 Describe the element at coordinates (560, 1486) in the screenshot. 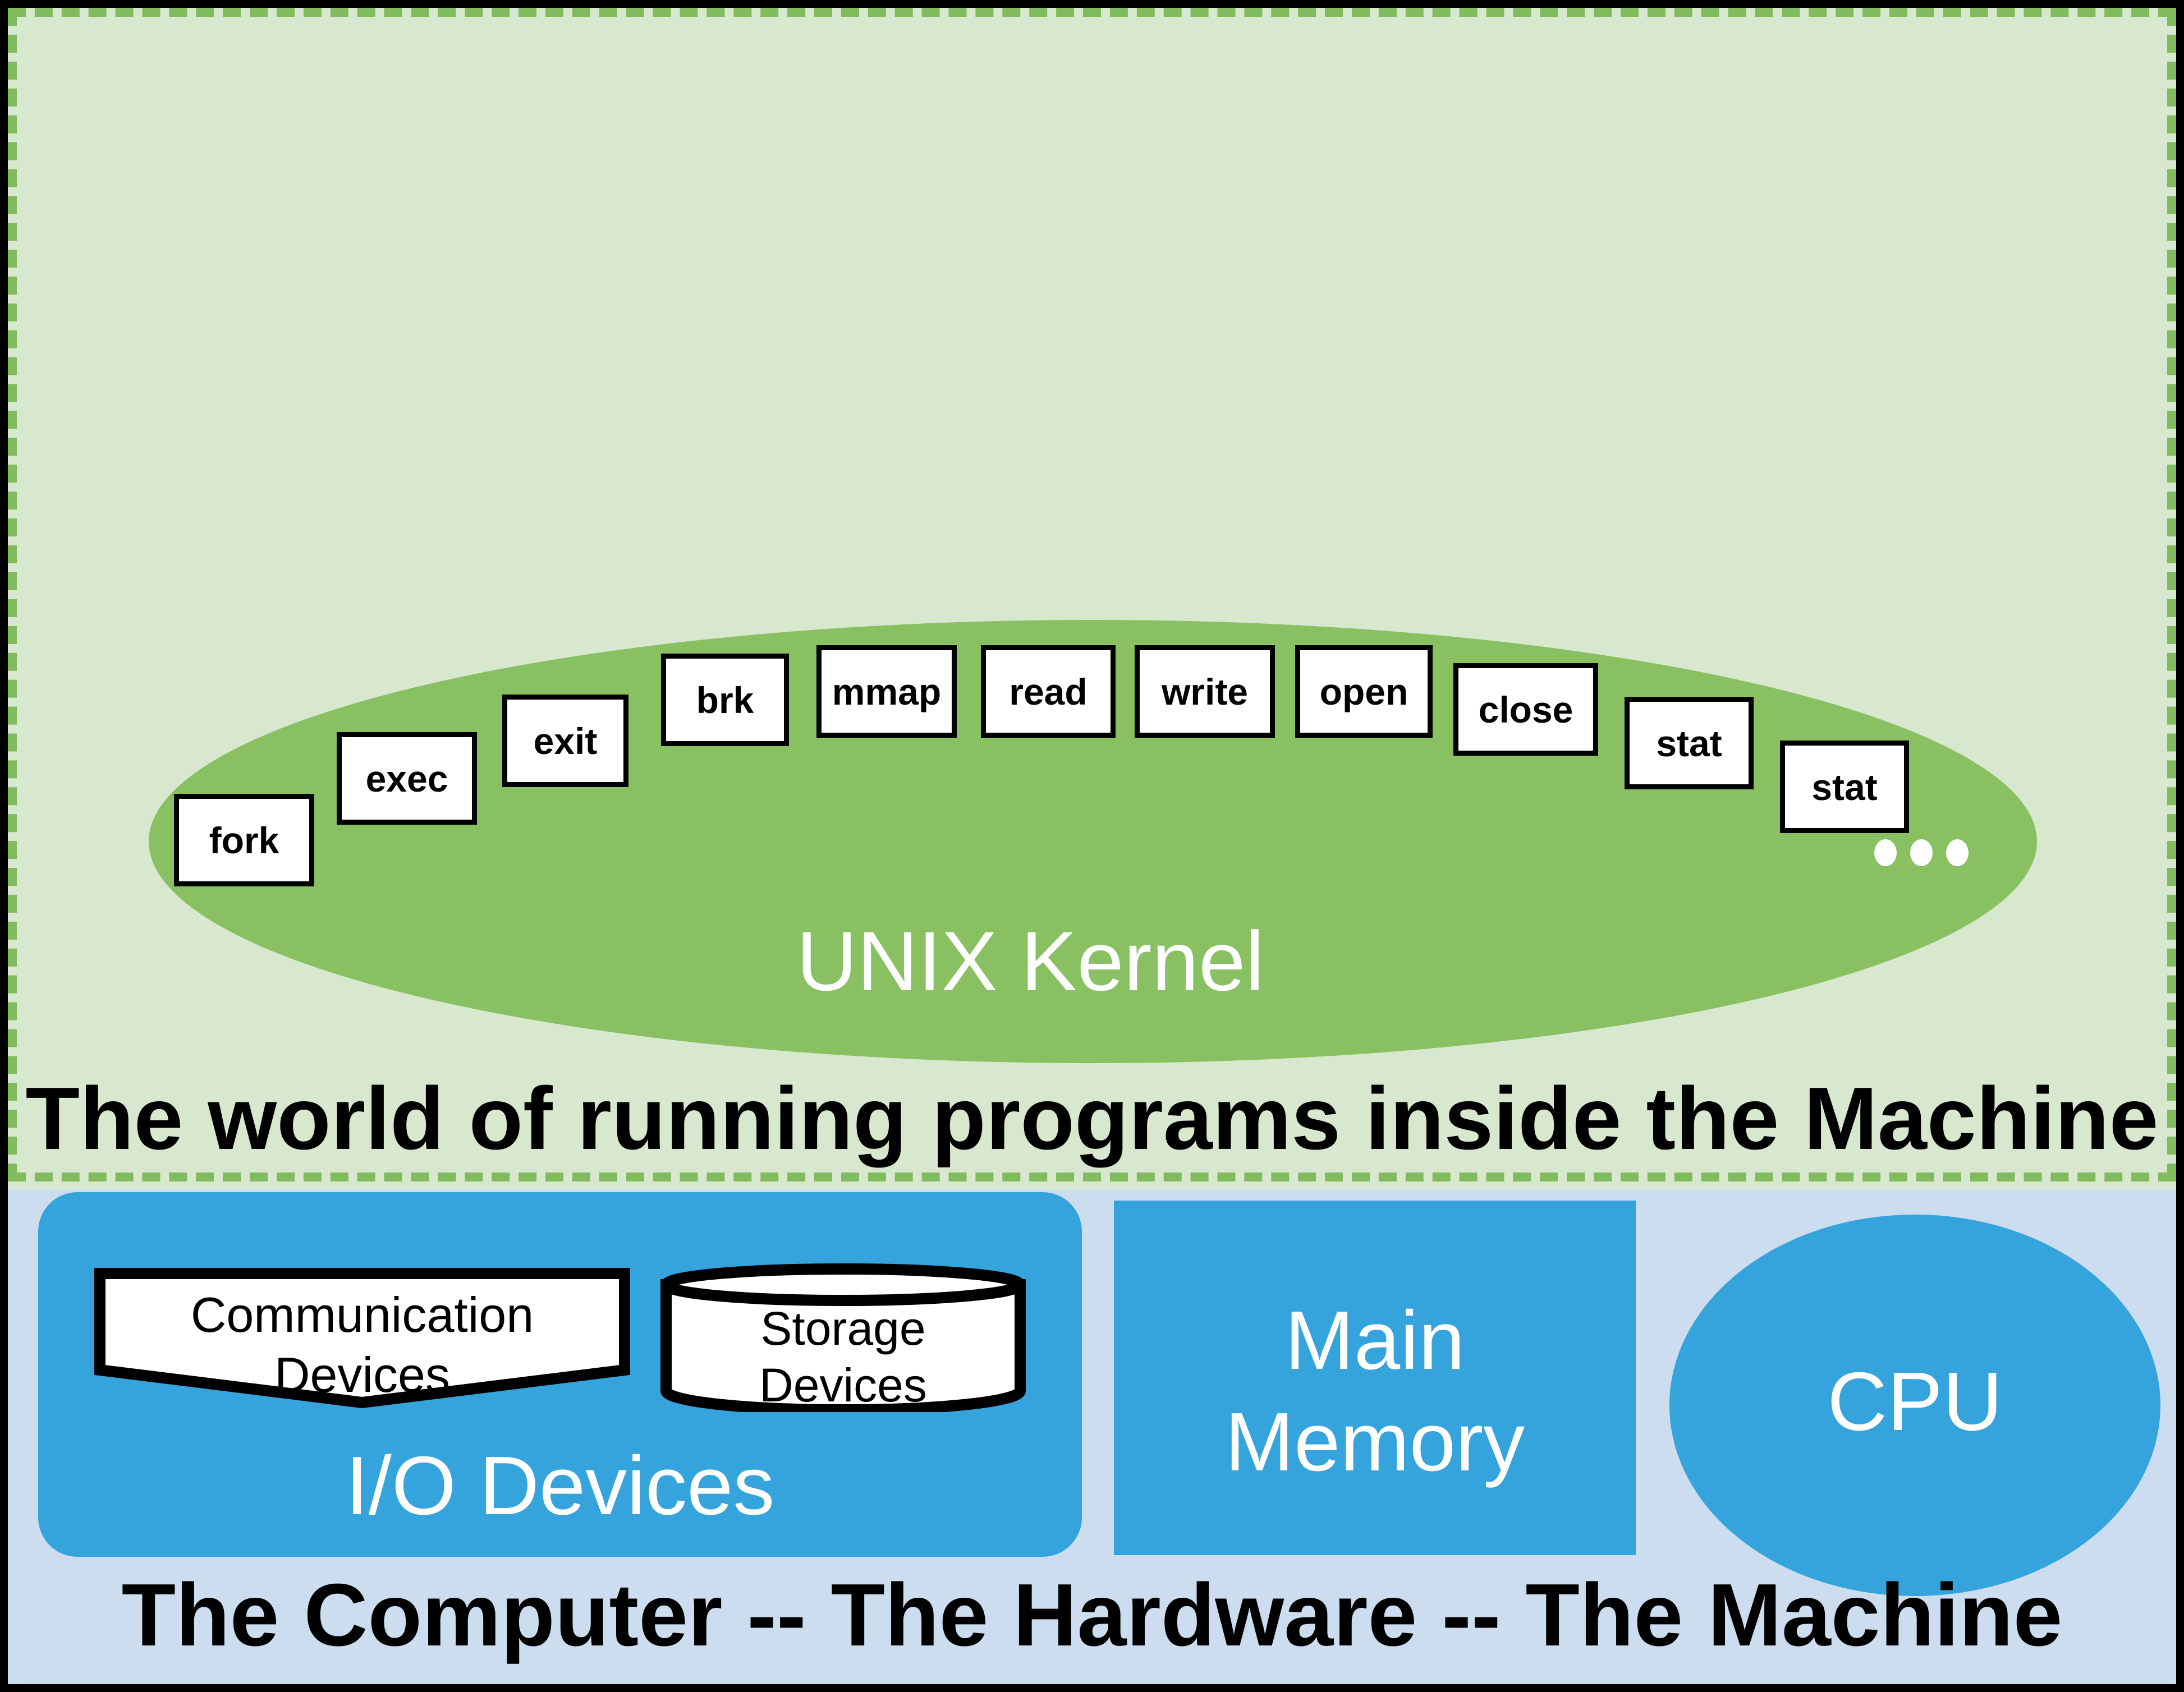

I see `io-devices-label: I/O Devices` at that location.